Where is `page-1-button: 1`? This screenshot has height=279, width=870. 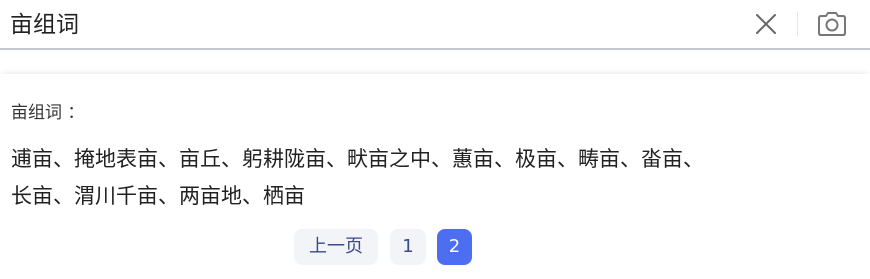 page-1-button: 1 is located at coordinates (408, 247).